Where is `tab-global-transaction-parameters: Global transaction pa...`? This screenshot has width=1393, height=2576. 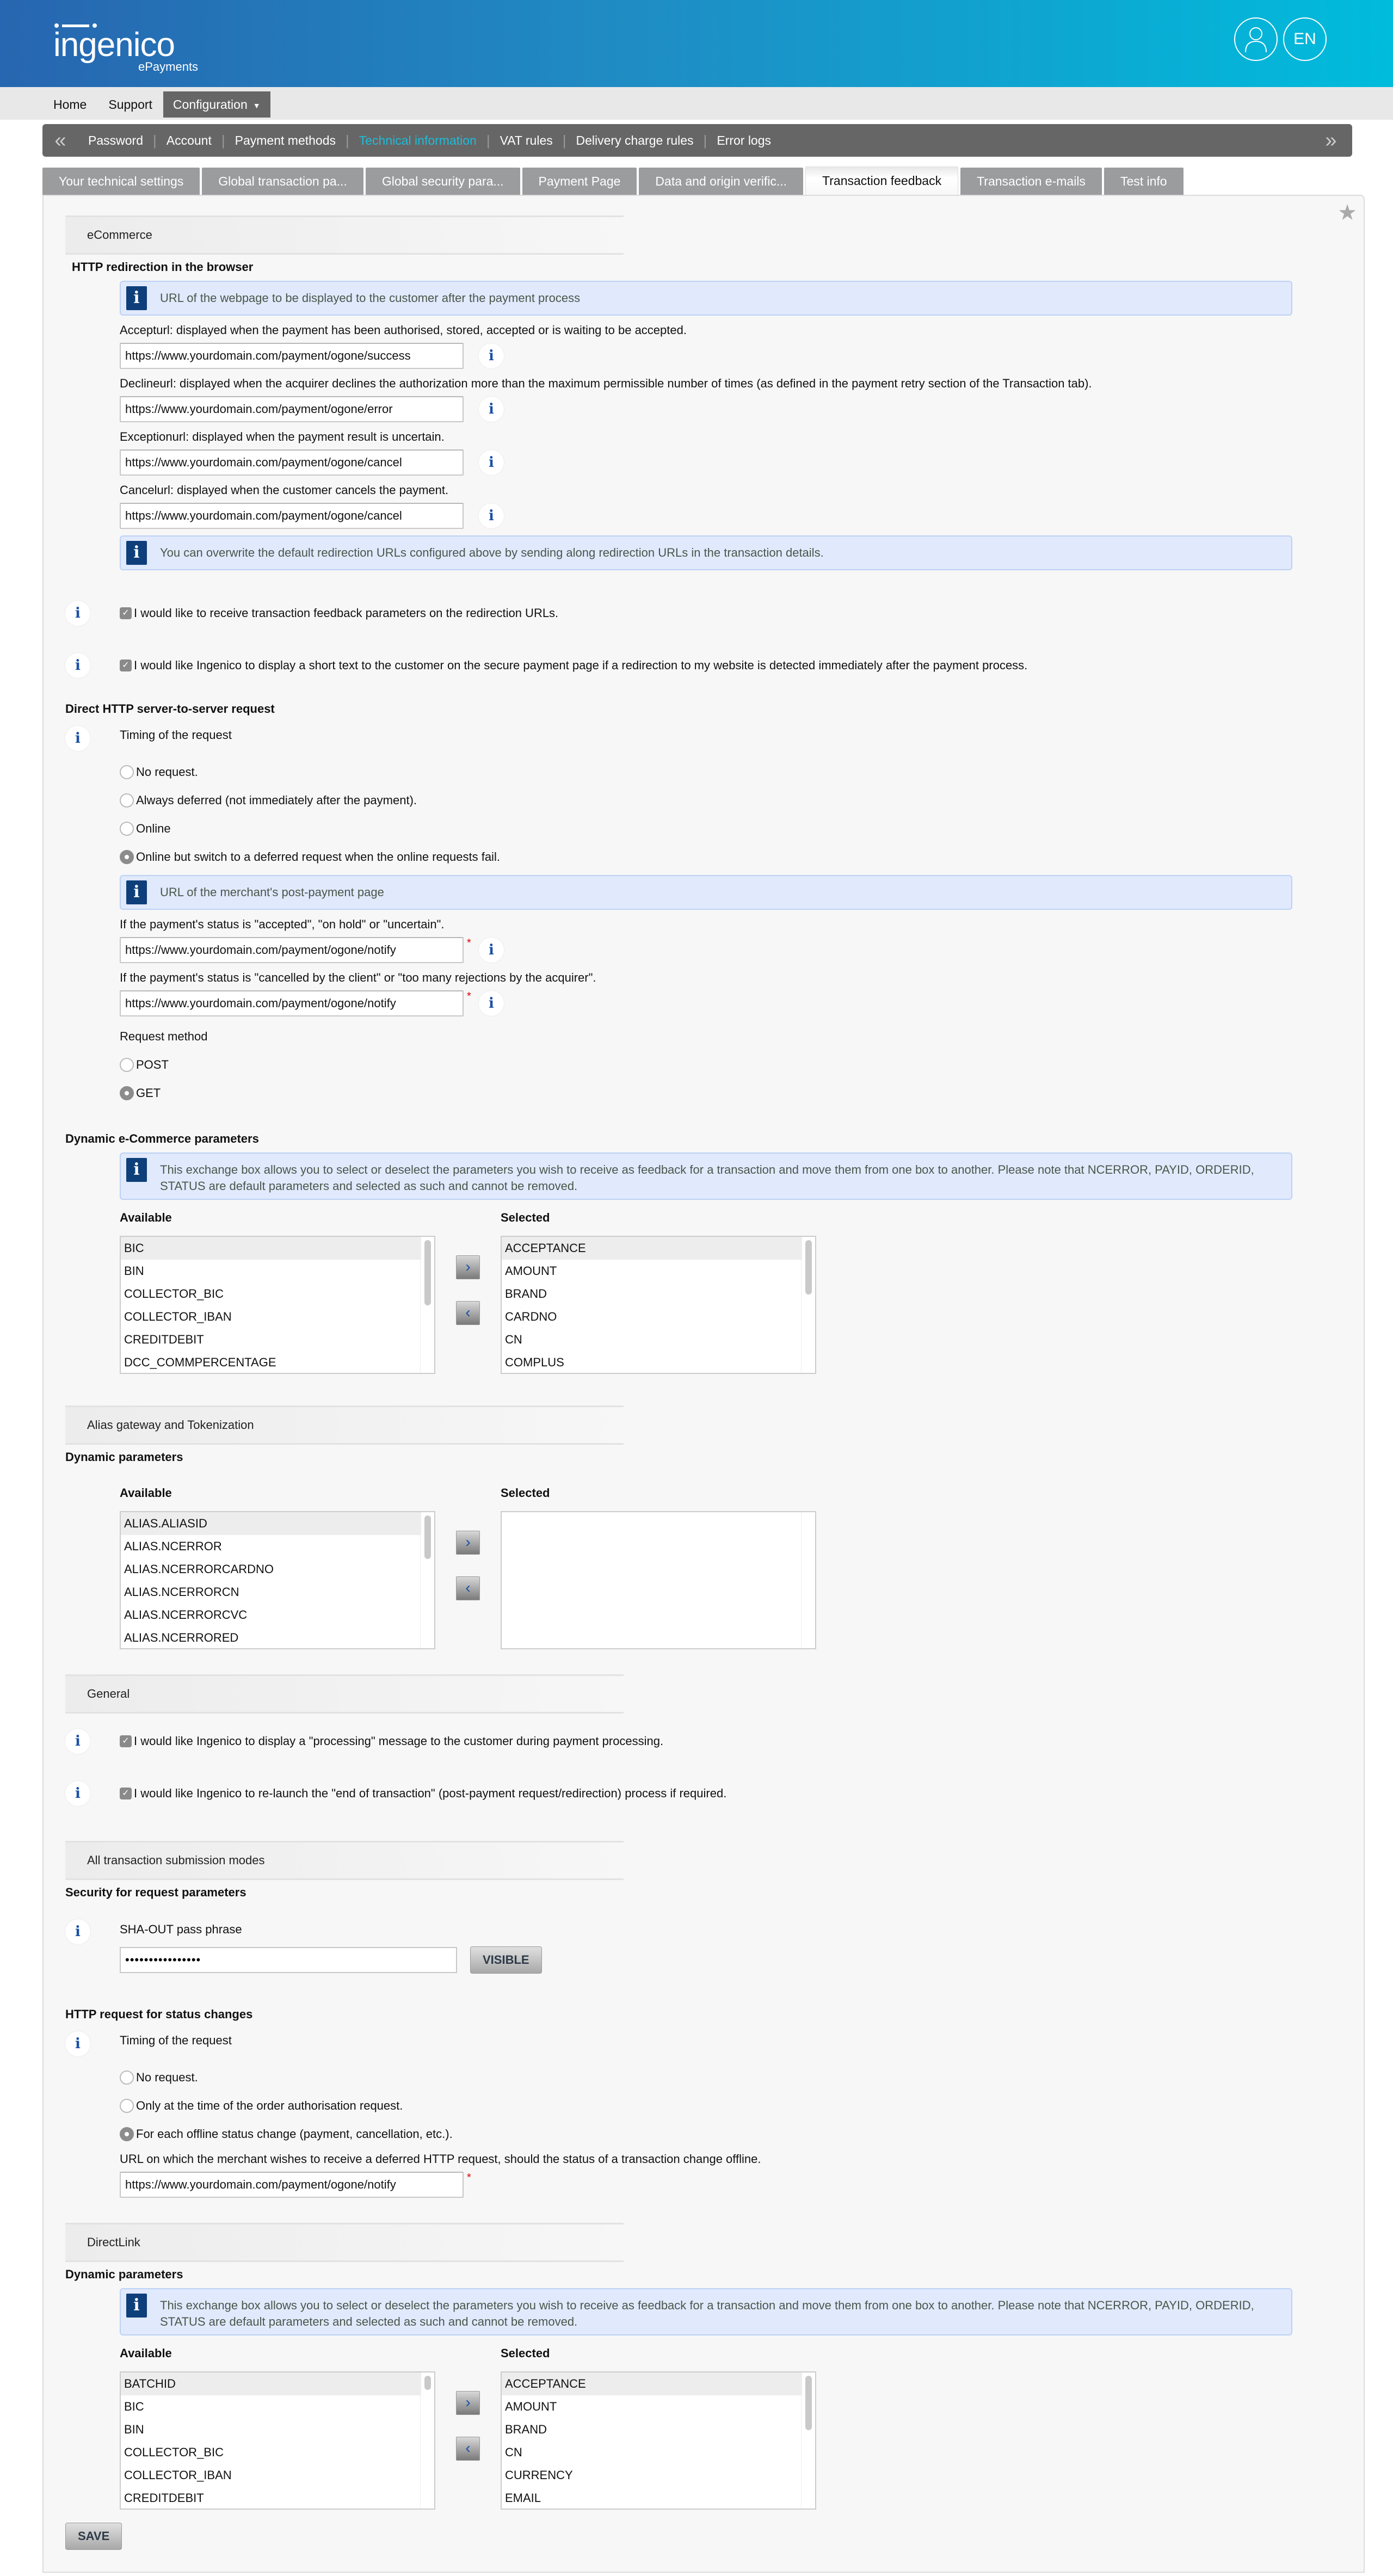
tab-global-transaction-parameters: Global transaction pa... is located at coordinates (282, 181).